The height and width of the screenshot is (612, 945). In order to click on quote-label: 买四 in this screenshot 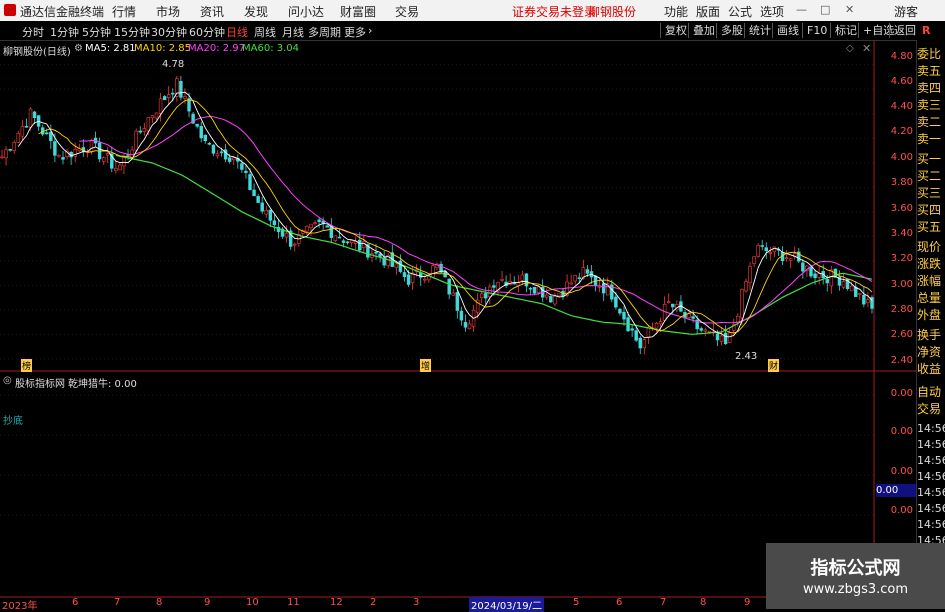, I will do `click(929, 209)`.